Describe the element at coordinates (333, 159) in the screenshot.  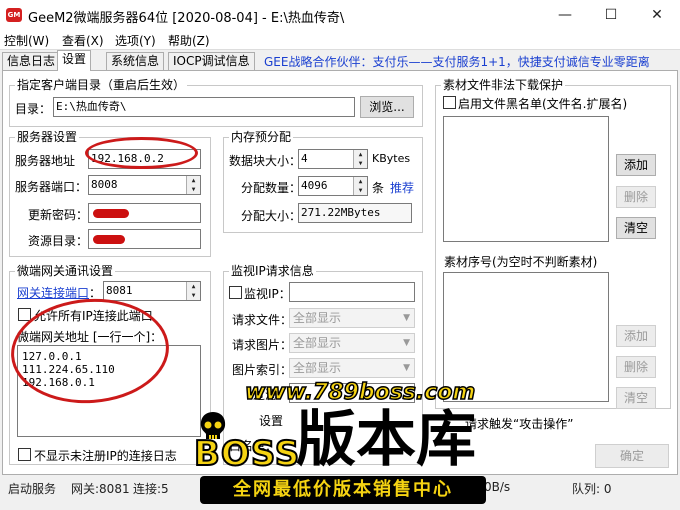
I see `block-size-input: 4 ▲ ▼` at that location.